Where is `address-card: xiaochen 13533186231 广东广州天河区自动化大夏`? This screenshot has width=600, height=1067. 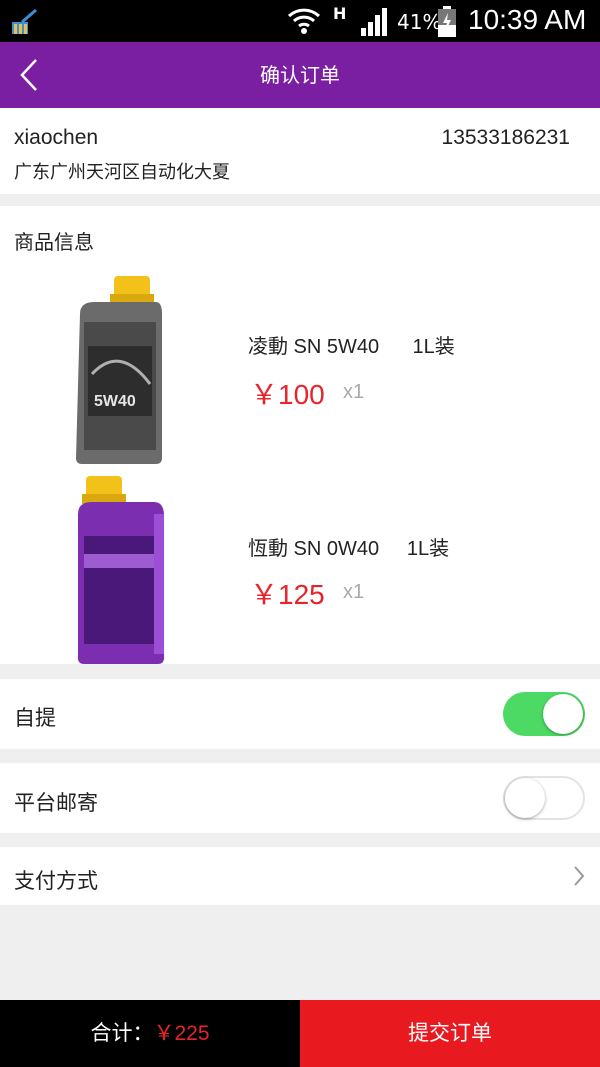 address-card: xiaochen 13533186231 广东广州天河区自动化大夏 is located at coordinates (300, 151).